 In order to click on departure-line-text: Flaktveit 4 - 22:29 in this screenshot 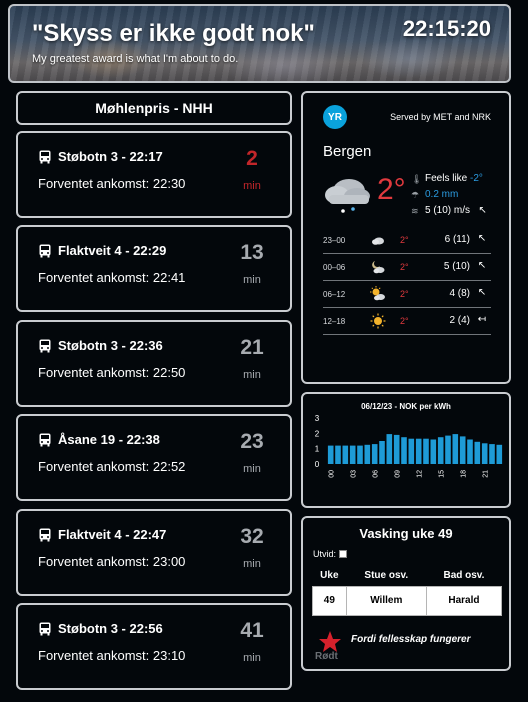, I will do `click(112, 250)`.